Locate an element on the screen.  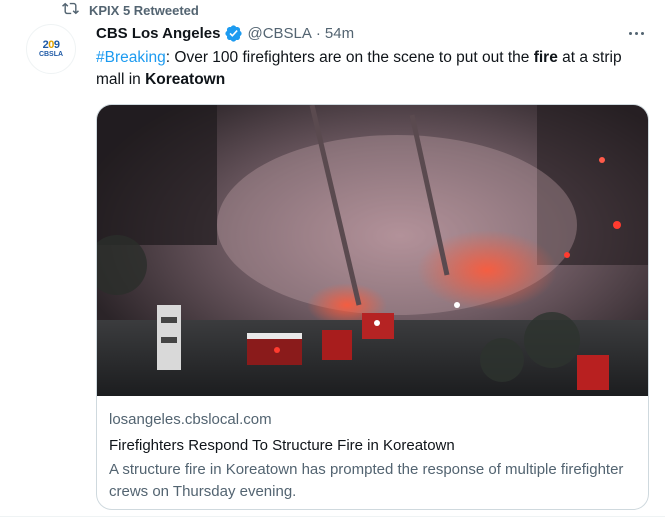
retweet-label: KPIX 5 Retweeted is located at coordinates (144, 10).